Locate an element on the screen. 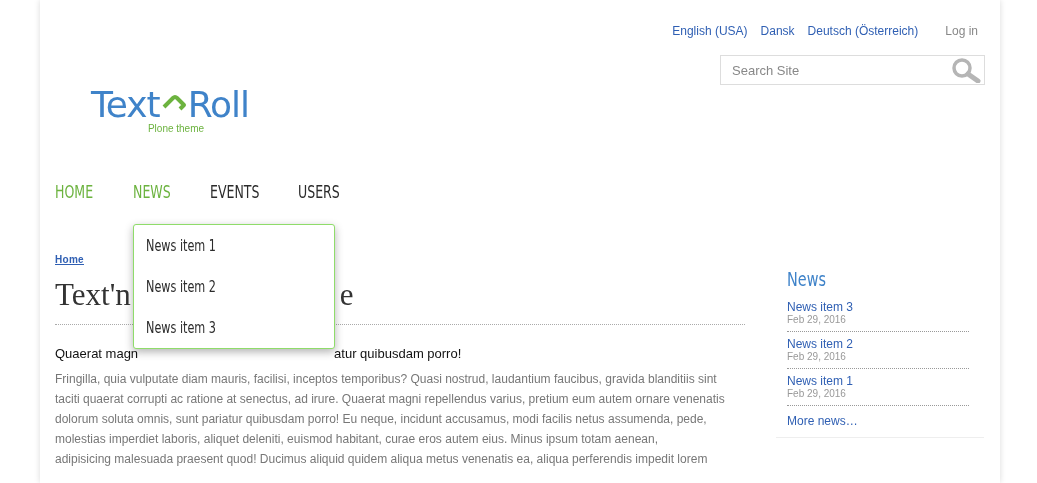 The image size is (1037, 483). lead-text: atur quibusdam porro! is located at coordinates (398, 353).